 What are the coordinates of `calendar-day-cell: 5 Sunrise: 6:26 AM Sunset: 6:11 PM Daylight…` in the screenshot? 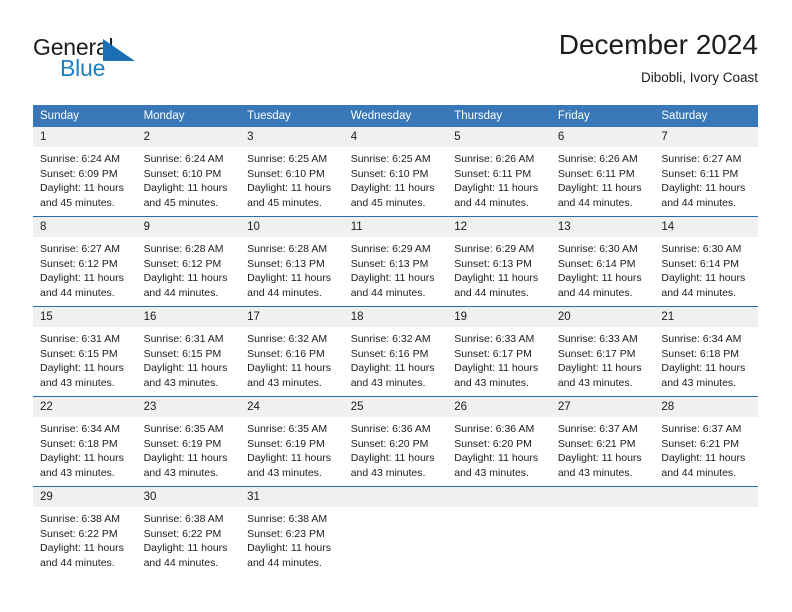 It's located at (499, 172).